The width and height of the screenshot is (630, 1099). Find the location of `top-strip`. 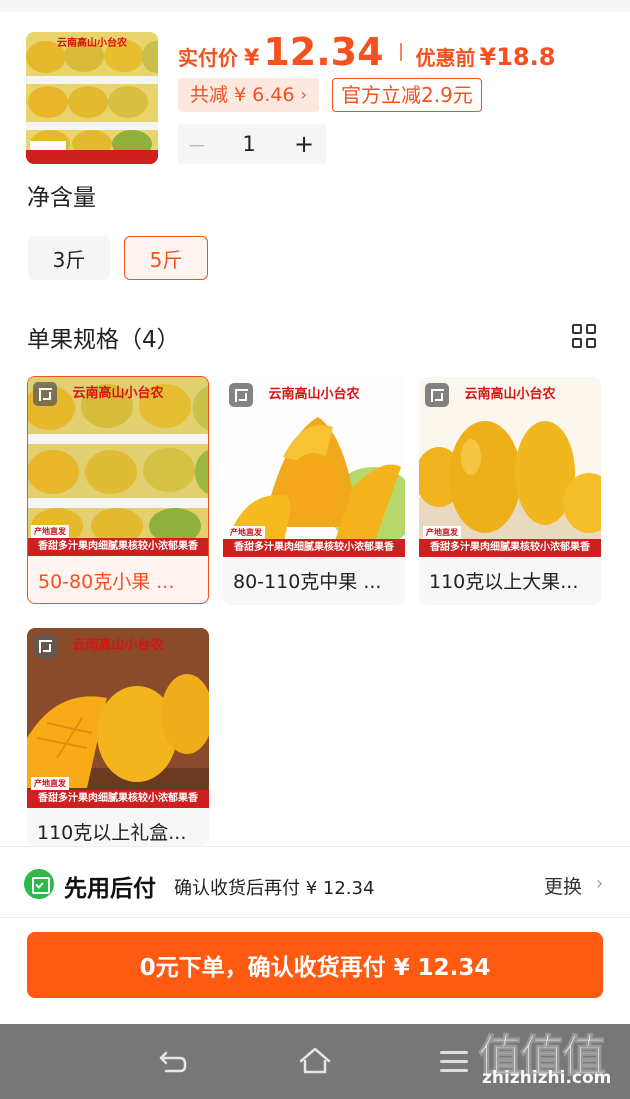

top-strip is located at coordinates (315, 6).